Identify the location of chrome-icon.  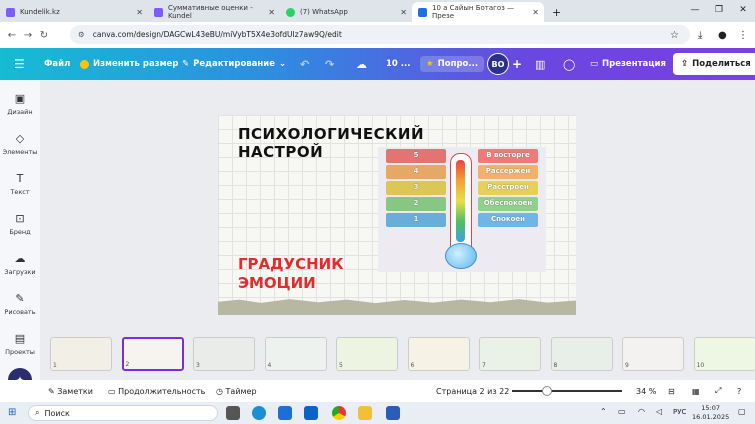
(339, 413).